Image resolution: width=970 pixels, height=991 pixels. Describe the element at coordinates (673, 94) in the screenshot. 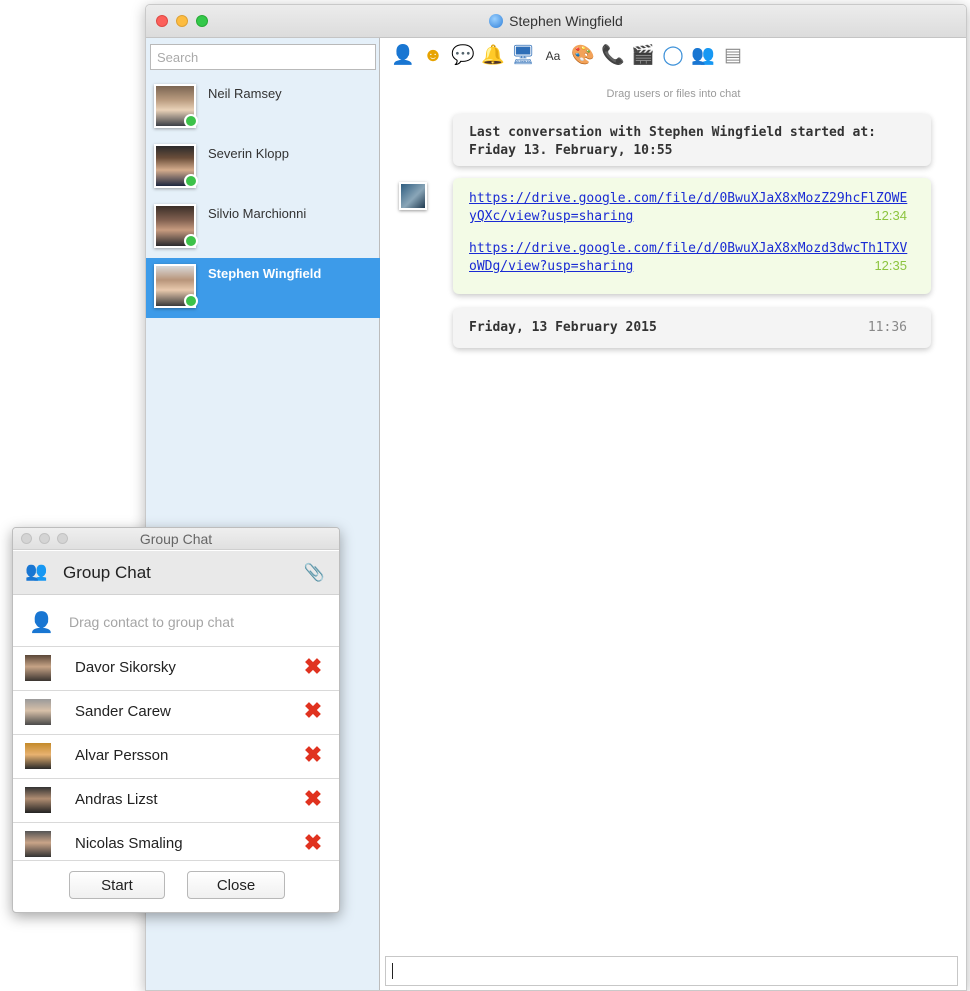

I see `drag-hint: Drag users or files into chat` at that location.